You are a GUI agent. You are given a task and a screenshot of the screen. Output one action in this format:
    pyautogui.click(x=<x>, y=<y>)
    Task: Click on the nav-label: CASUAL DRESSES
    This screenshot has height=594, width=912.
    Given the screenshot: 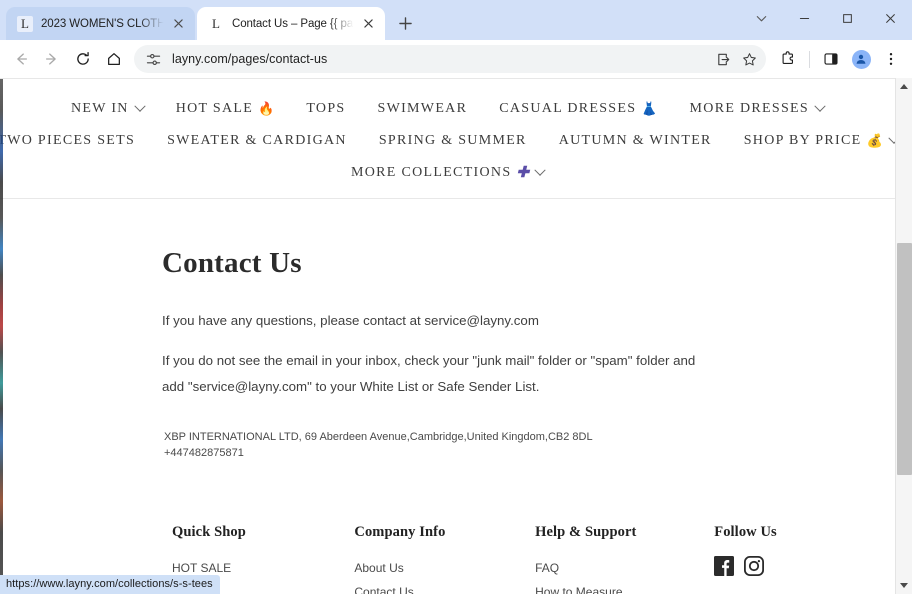 What is the action you would take?
    pyautogui.click(x=568, y=108)
    